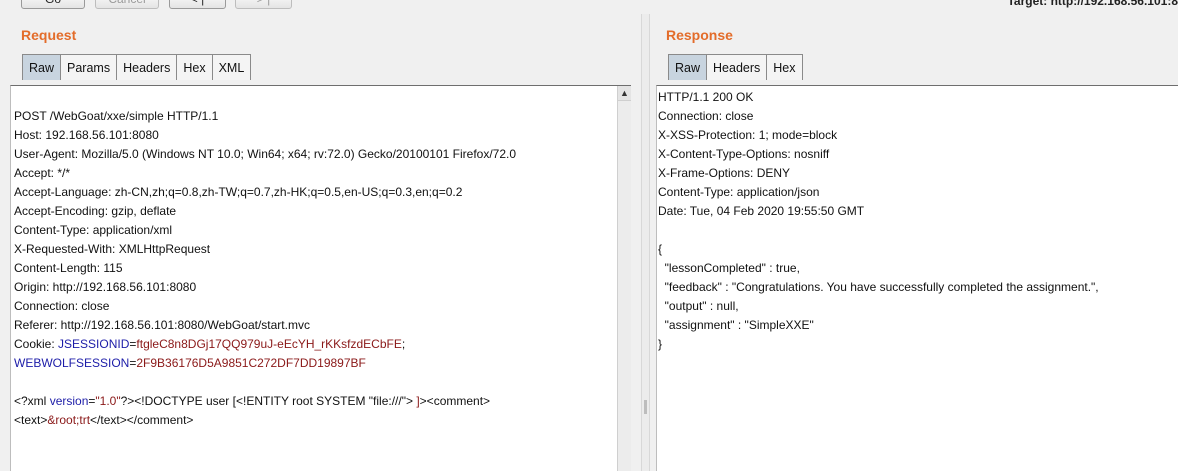  What do you see at coordinates (909, 230) in the screenshot?
I see `response-line` at bounding box center [909, 230].